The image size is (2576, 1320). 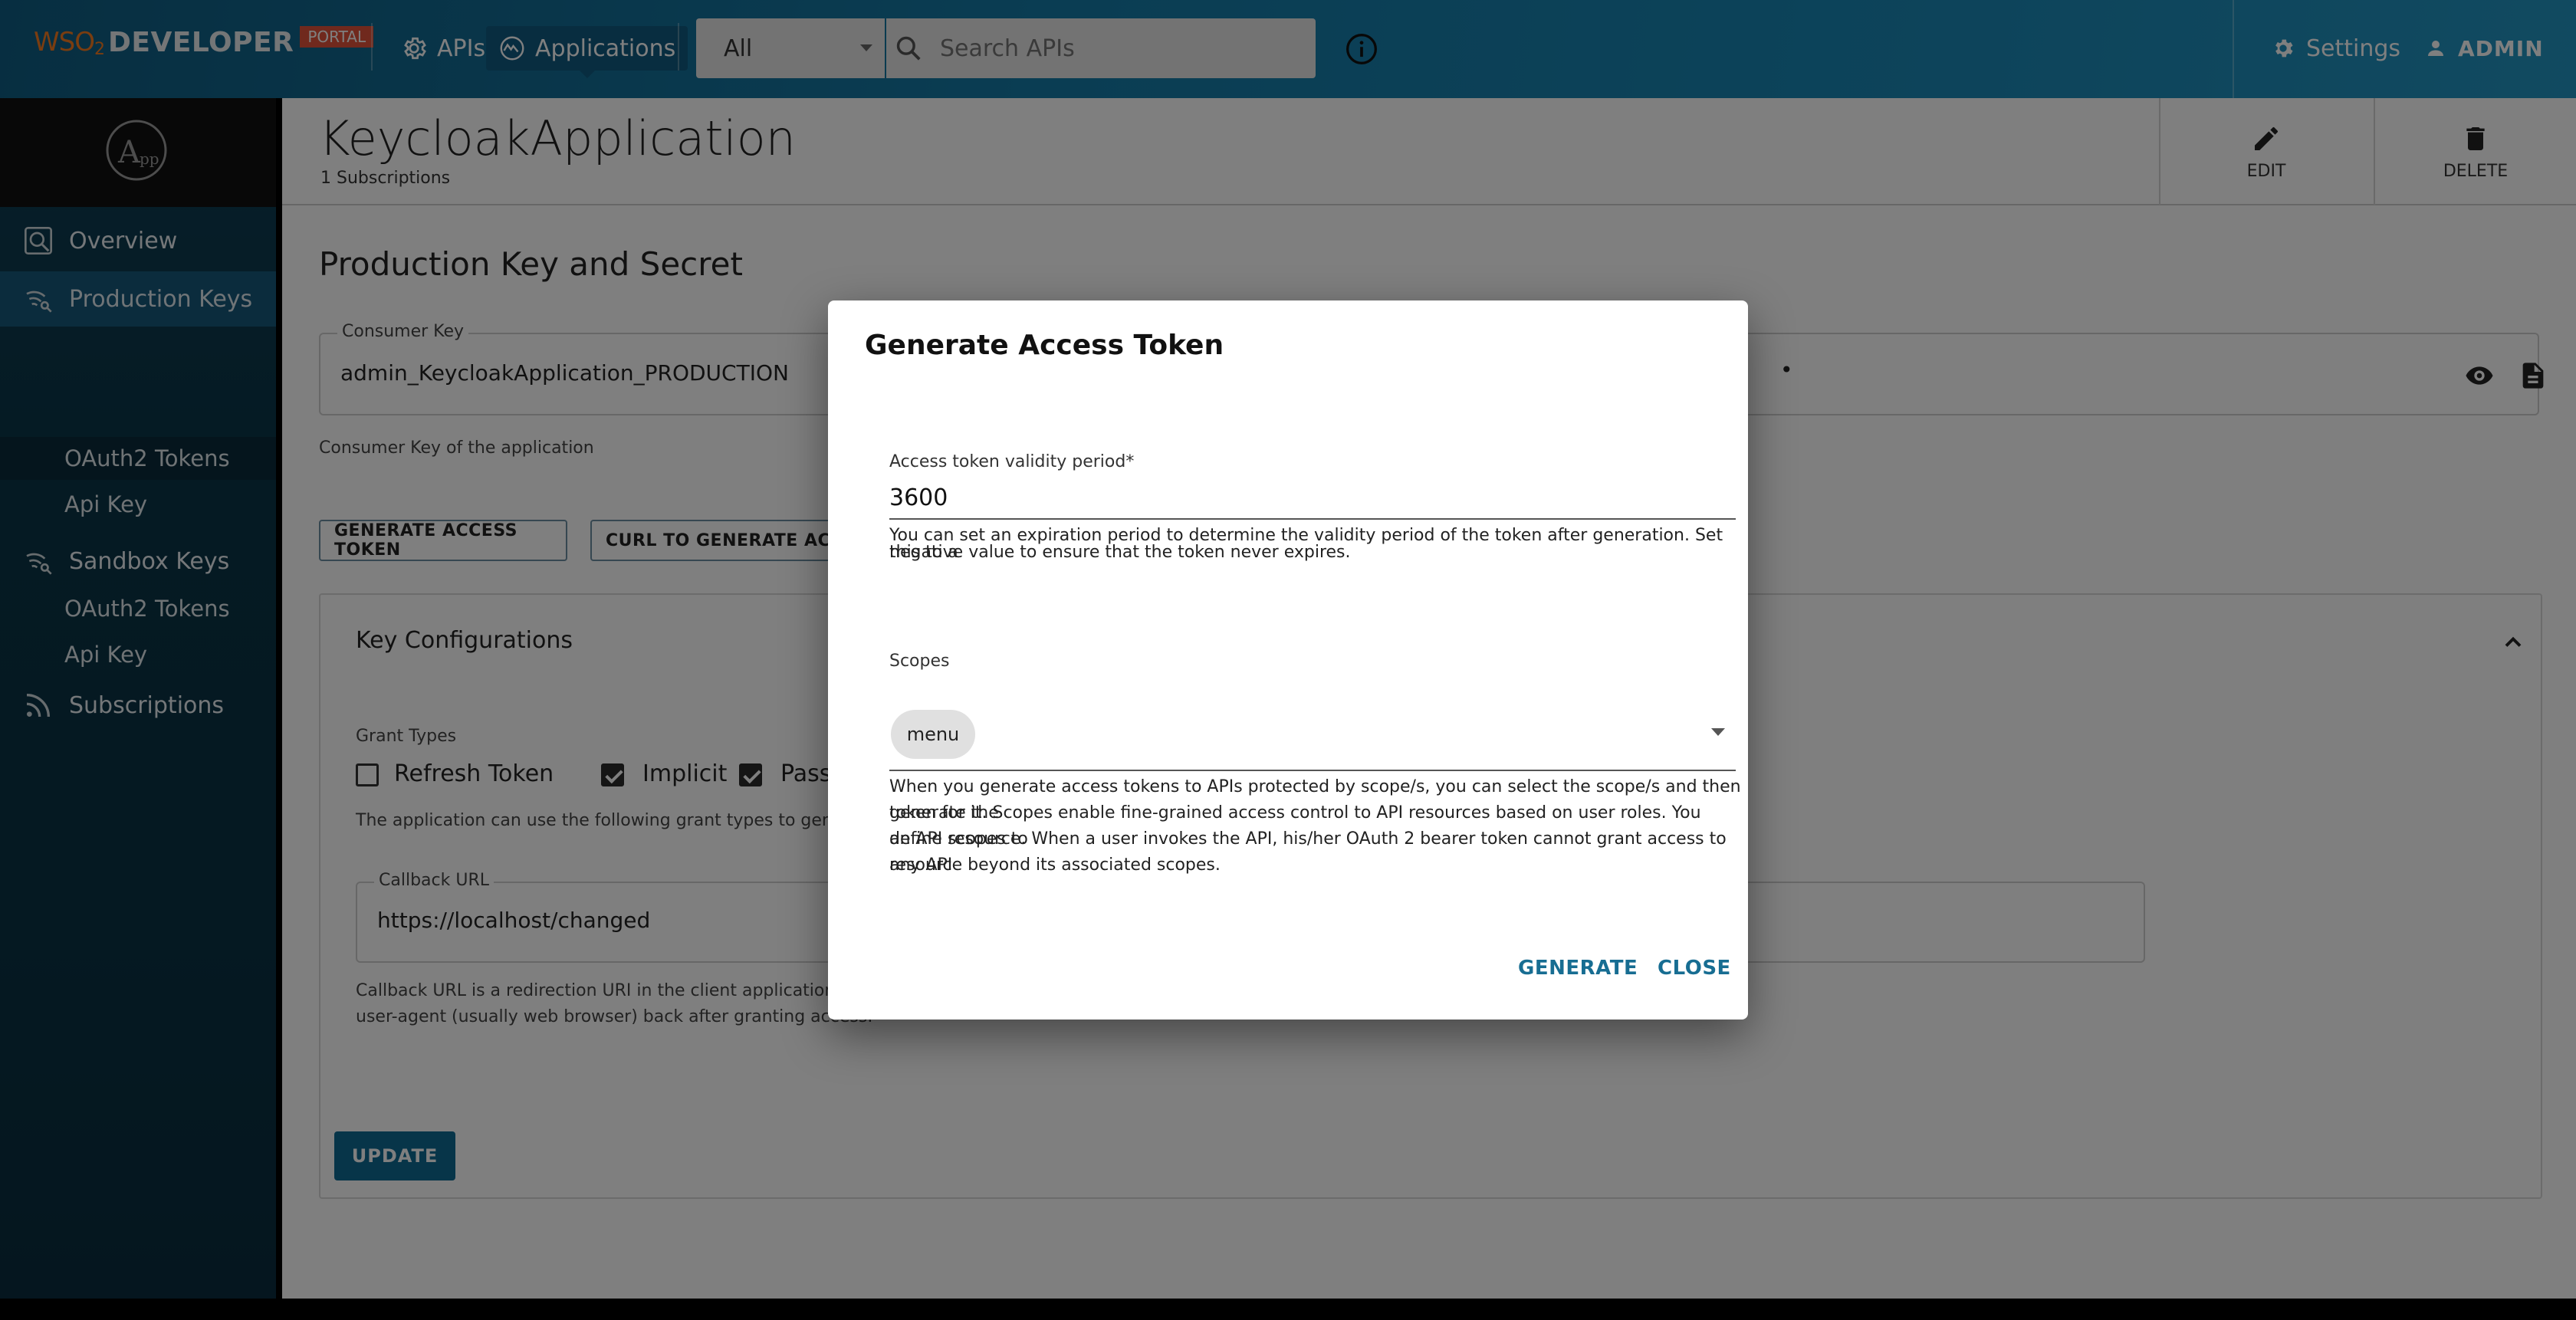 I want to click on scope-chip: menu, so click(x=933, y=734).